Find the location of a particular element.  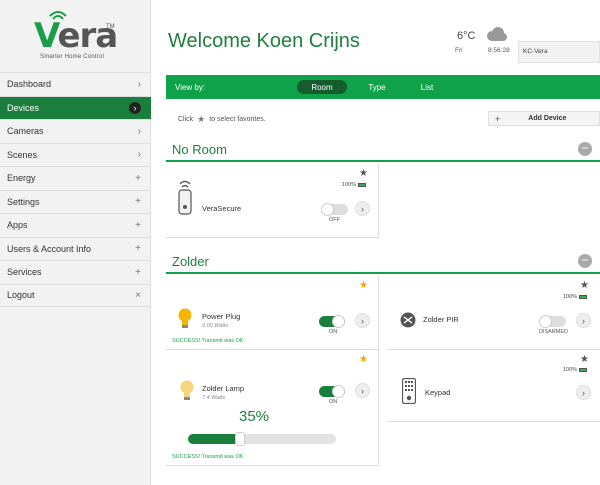

logo-tagline: Smarter Home Control is located at coordinates (72, 57).